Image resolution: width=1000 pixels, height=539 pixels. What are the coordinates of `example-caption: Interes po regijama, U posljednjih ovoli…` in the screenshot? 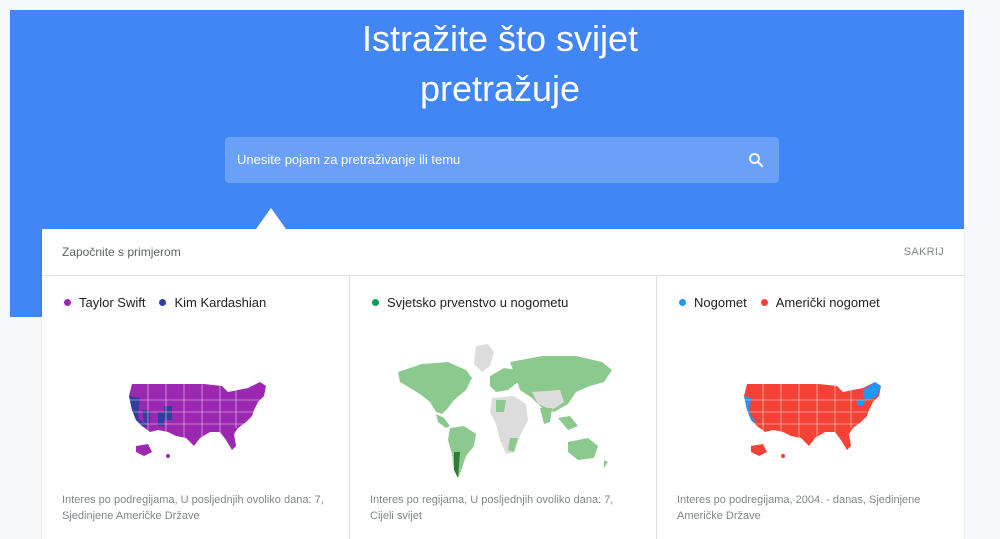 It's located at (492, 508).